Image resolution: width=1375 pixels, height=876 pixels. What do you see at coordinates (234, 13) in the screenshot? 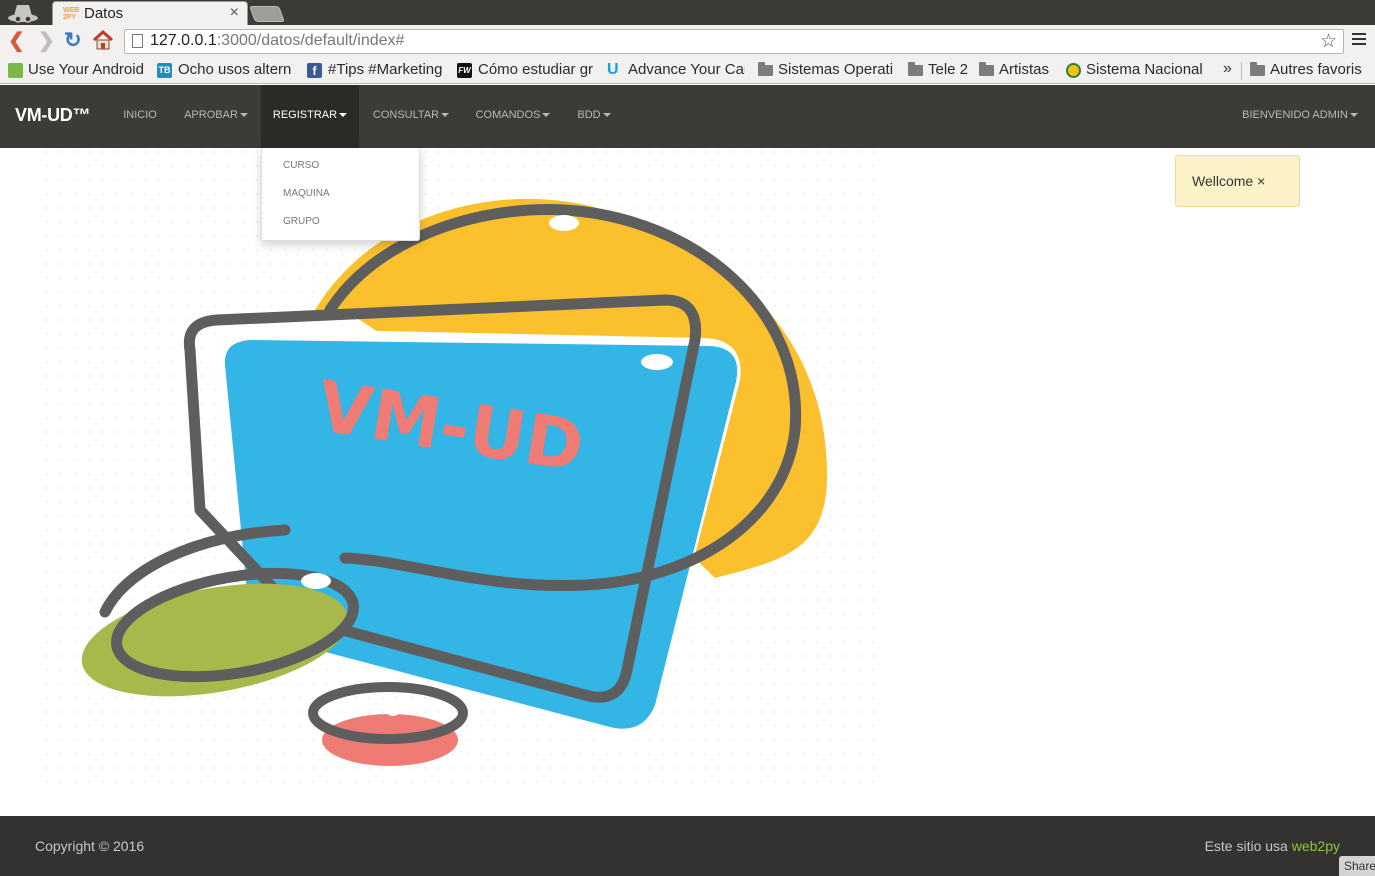
I see `tab-close-icon: ×` at bounding box center [234, 13].